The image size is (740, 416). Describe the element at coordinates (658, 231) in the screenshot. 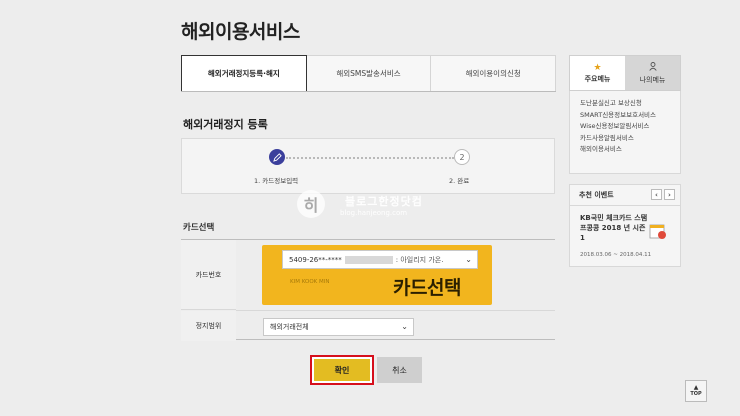

I see `calendar-stamp-icon` at that location.